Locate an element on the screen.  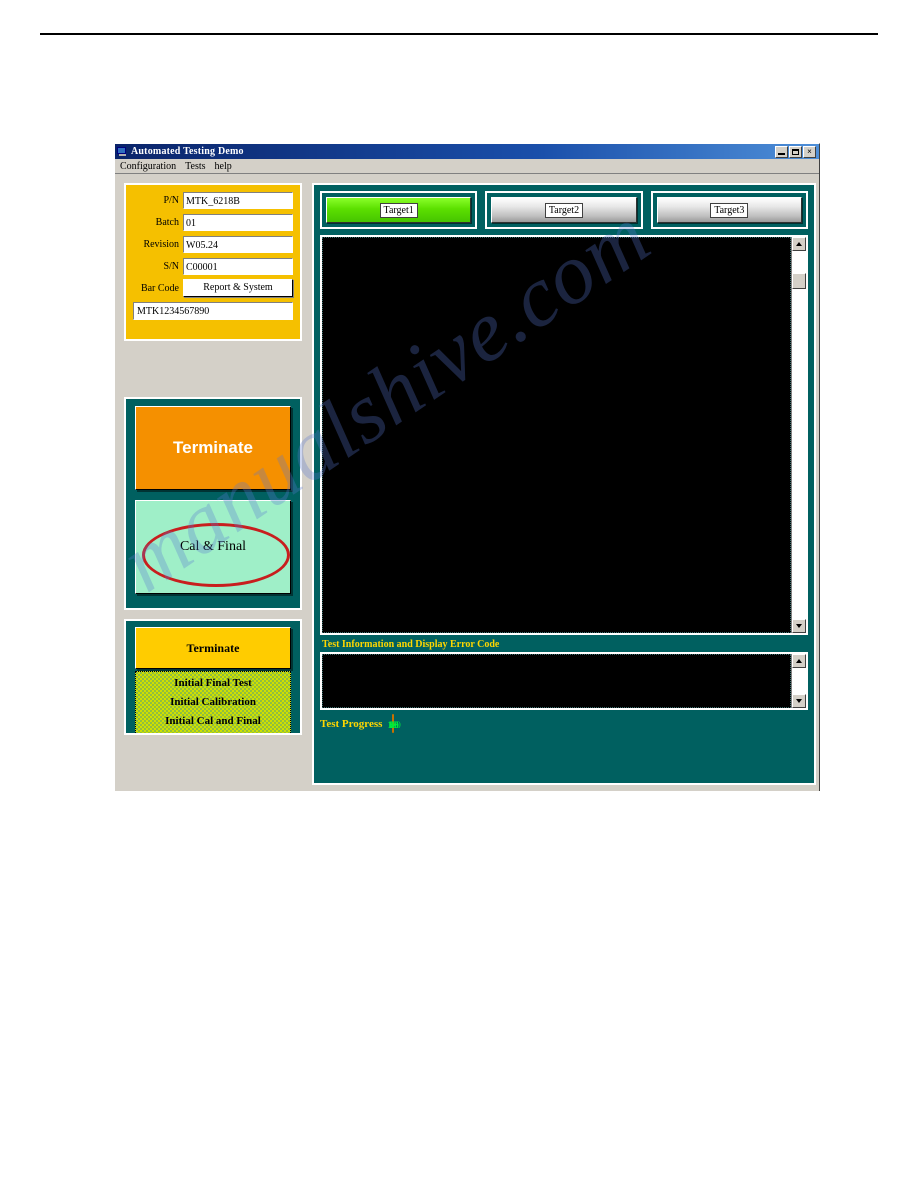
field-row-batch: Batch 01 is located at coordinates (213, 222).